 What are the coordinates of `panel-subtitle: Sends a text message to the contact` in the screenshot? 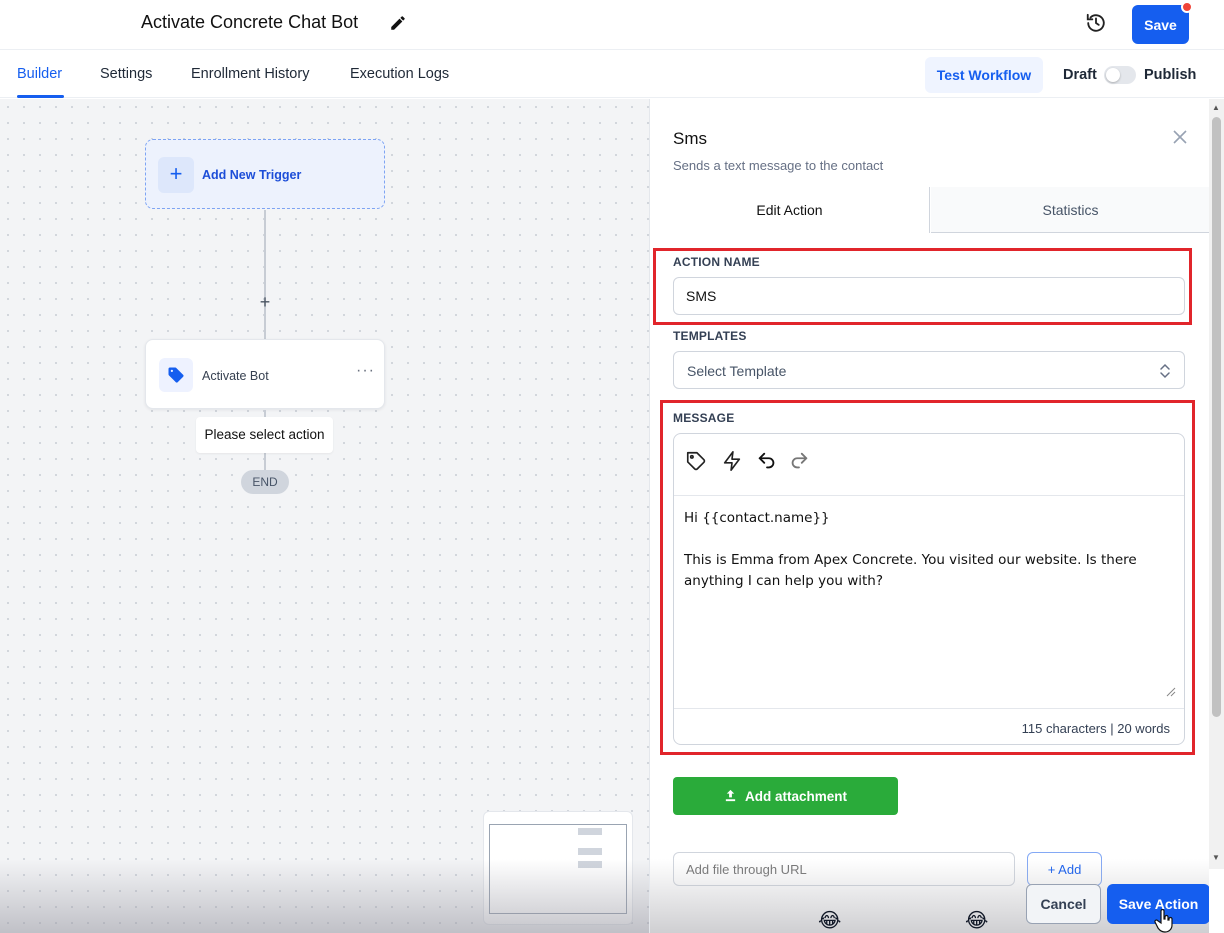 It's located at (778, 165).